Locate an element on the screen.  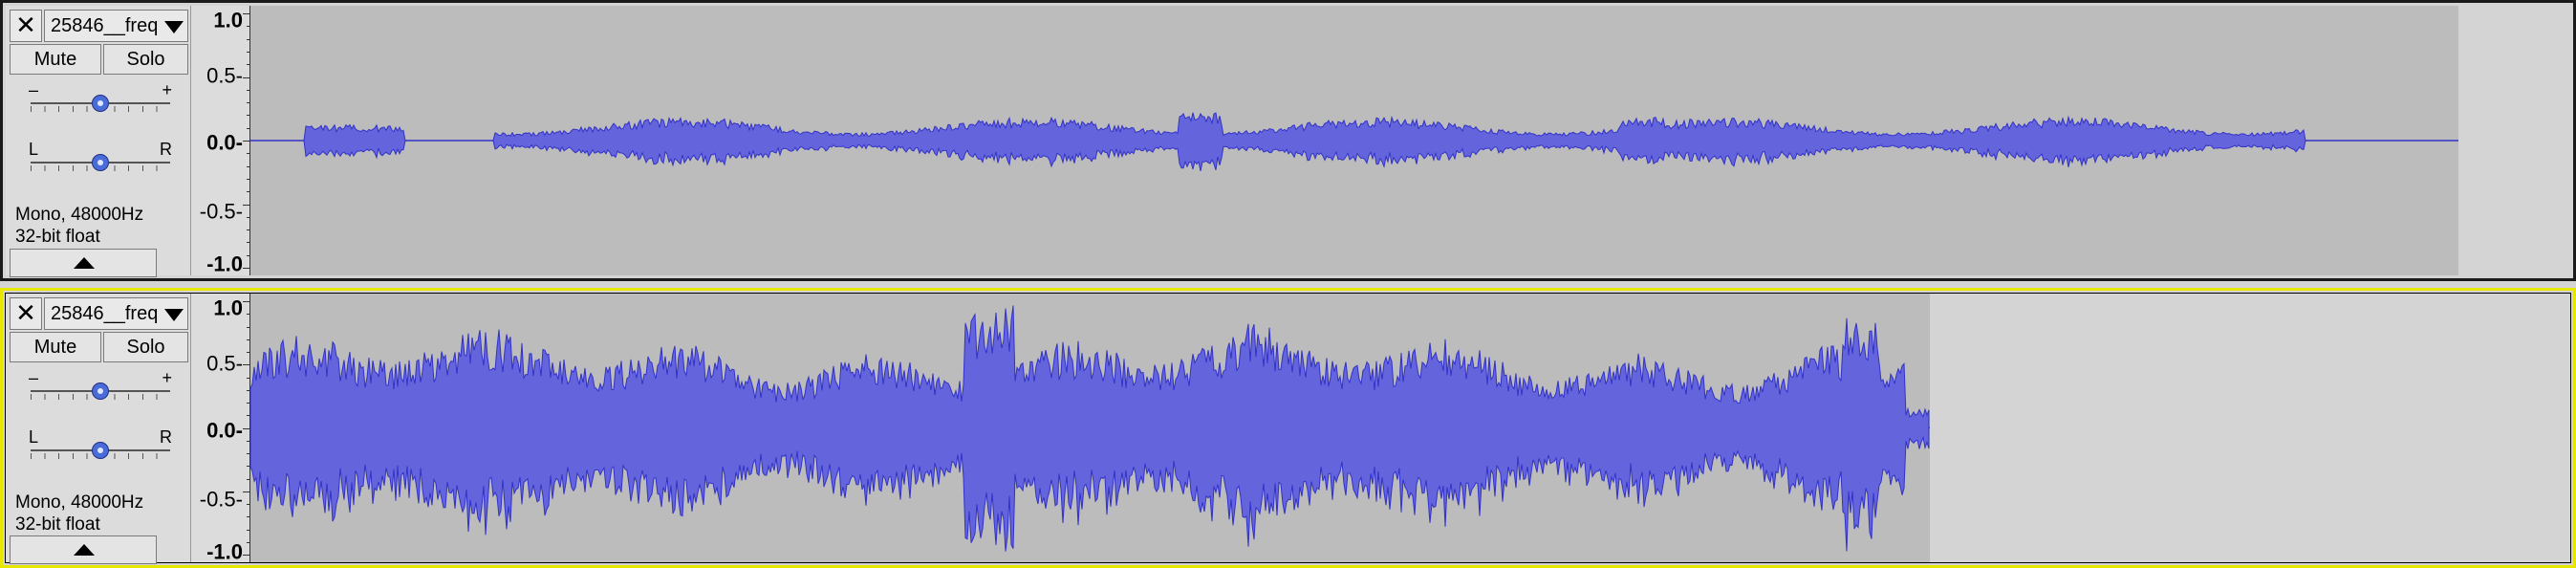
waveform-shape is located at coordinates (1354, 142).